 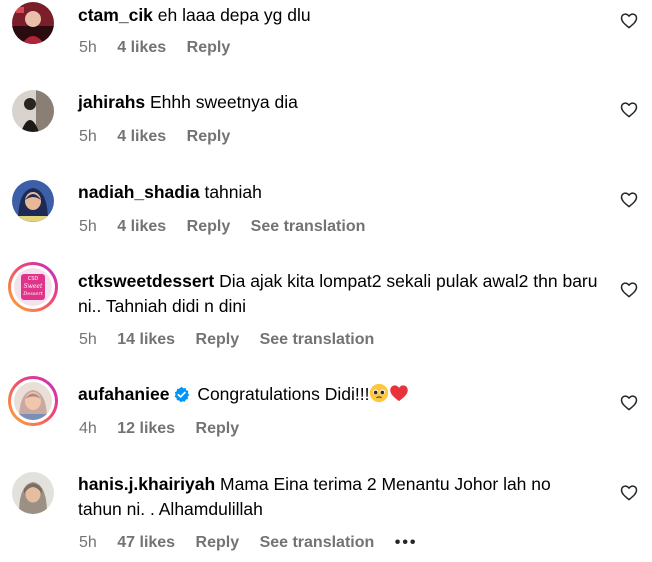 I want to click on comment-text: Ehhh sweetnya dia, so click(x=224, y=102).